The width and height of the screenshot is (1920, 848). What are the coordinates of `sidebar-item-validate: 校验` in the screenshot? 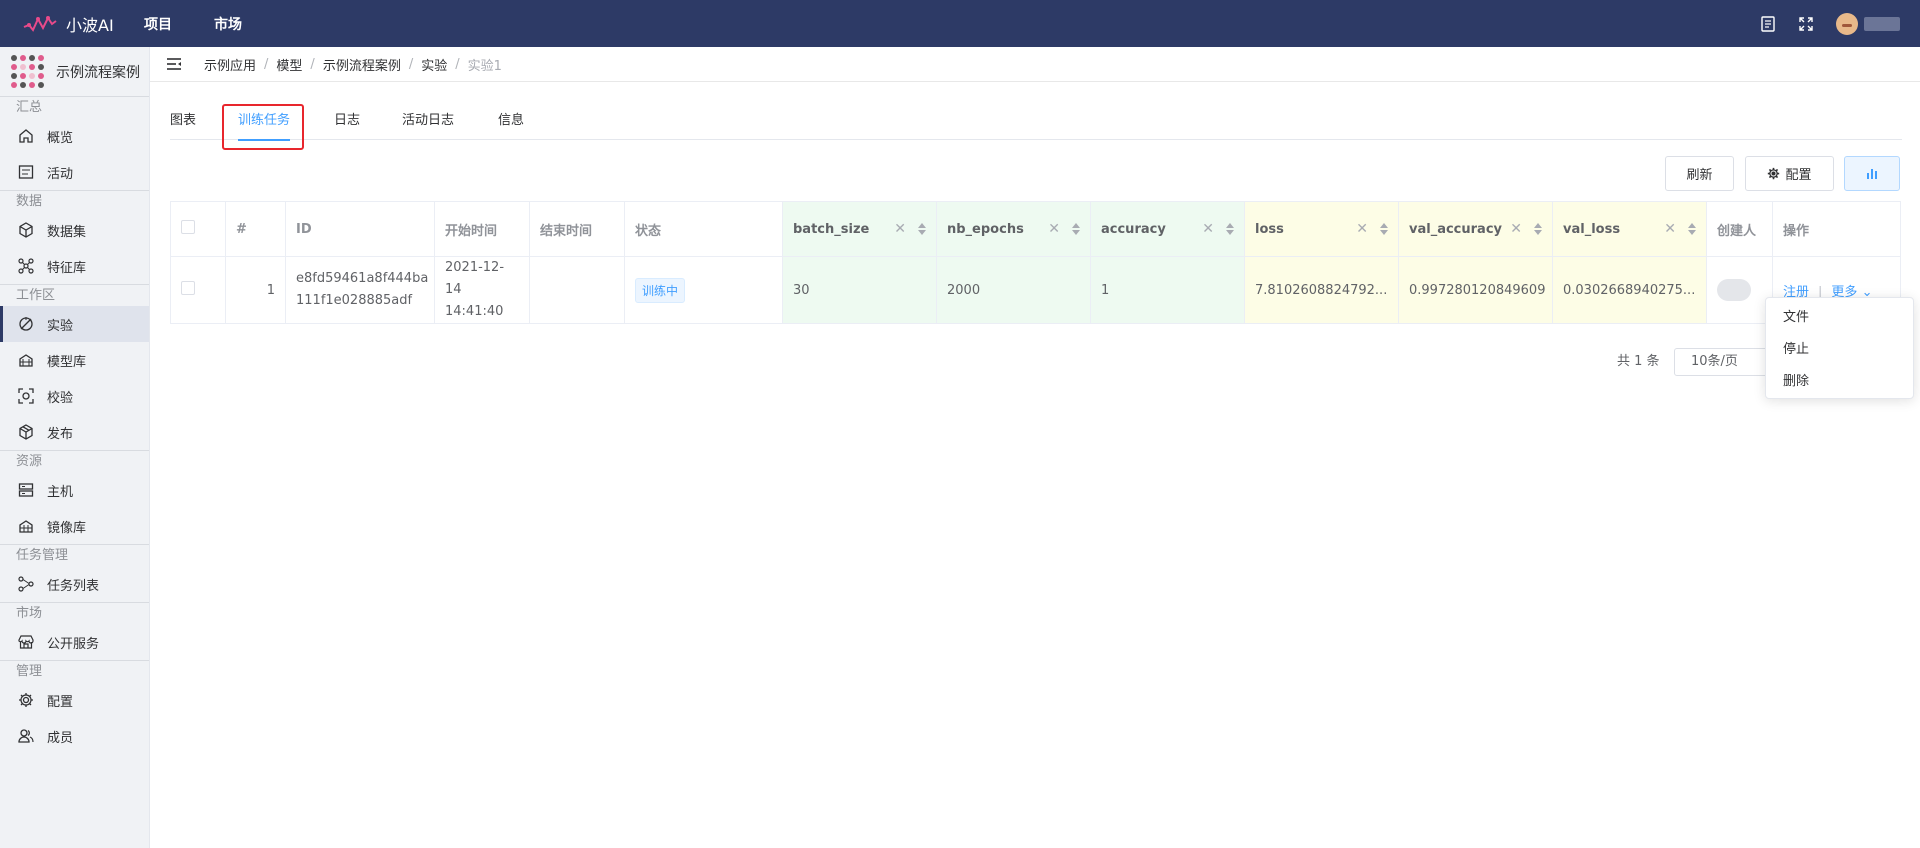 It's located at (74, 396).